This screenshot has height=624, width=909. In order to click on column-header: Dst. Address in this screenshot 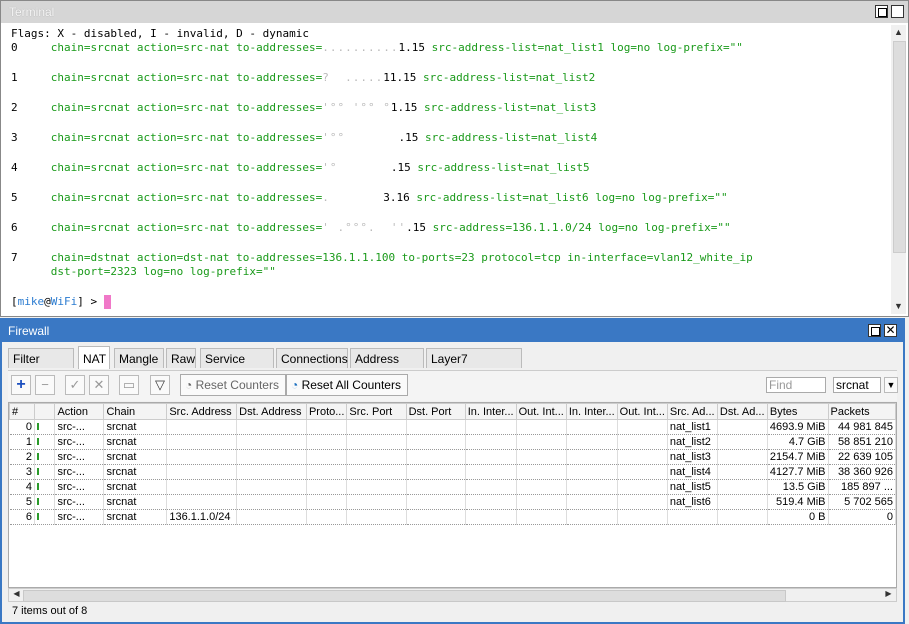, I will do `click(271, 411)`.